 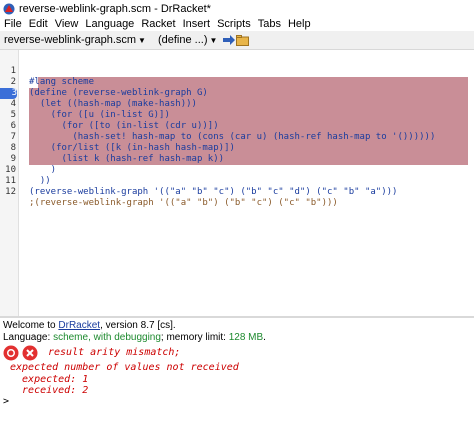 I want to click on file-dropdown: reverse-weblink-graph.scm ▼, so click(x=75, y=40).